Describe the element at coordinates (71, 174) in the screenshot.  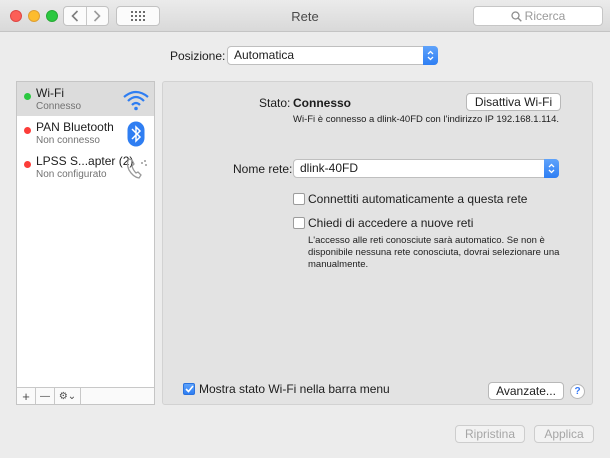
I see `service-status: Non configurato` at that location.